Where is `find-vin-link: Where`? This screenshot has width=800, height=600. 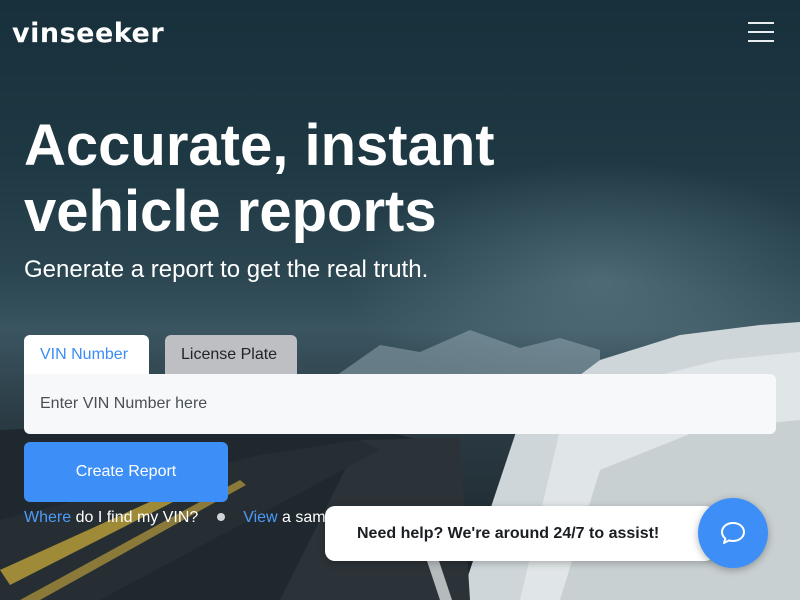 find-vin-link: Where is located at coordinates (47, 517).